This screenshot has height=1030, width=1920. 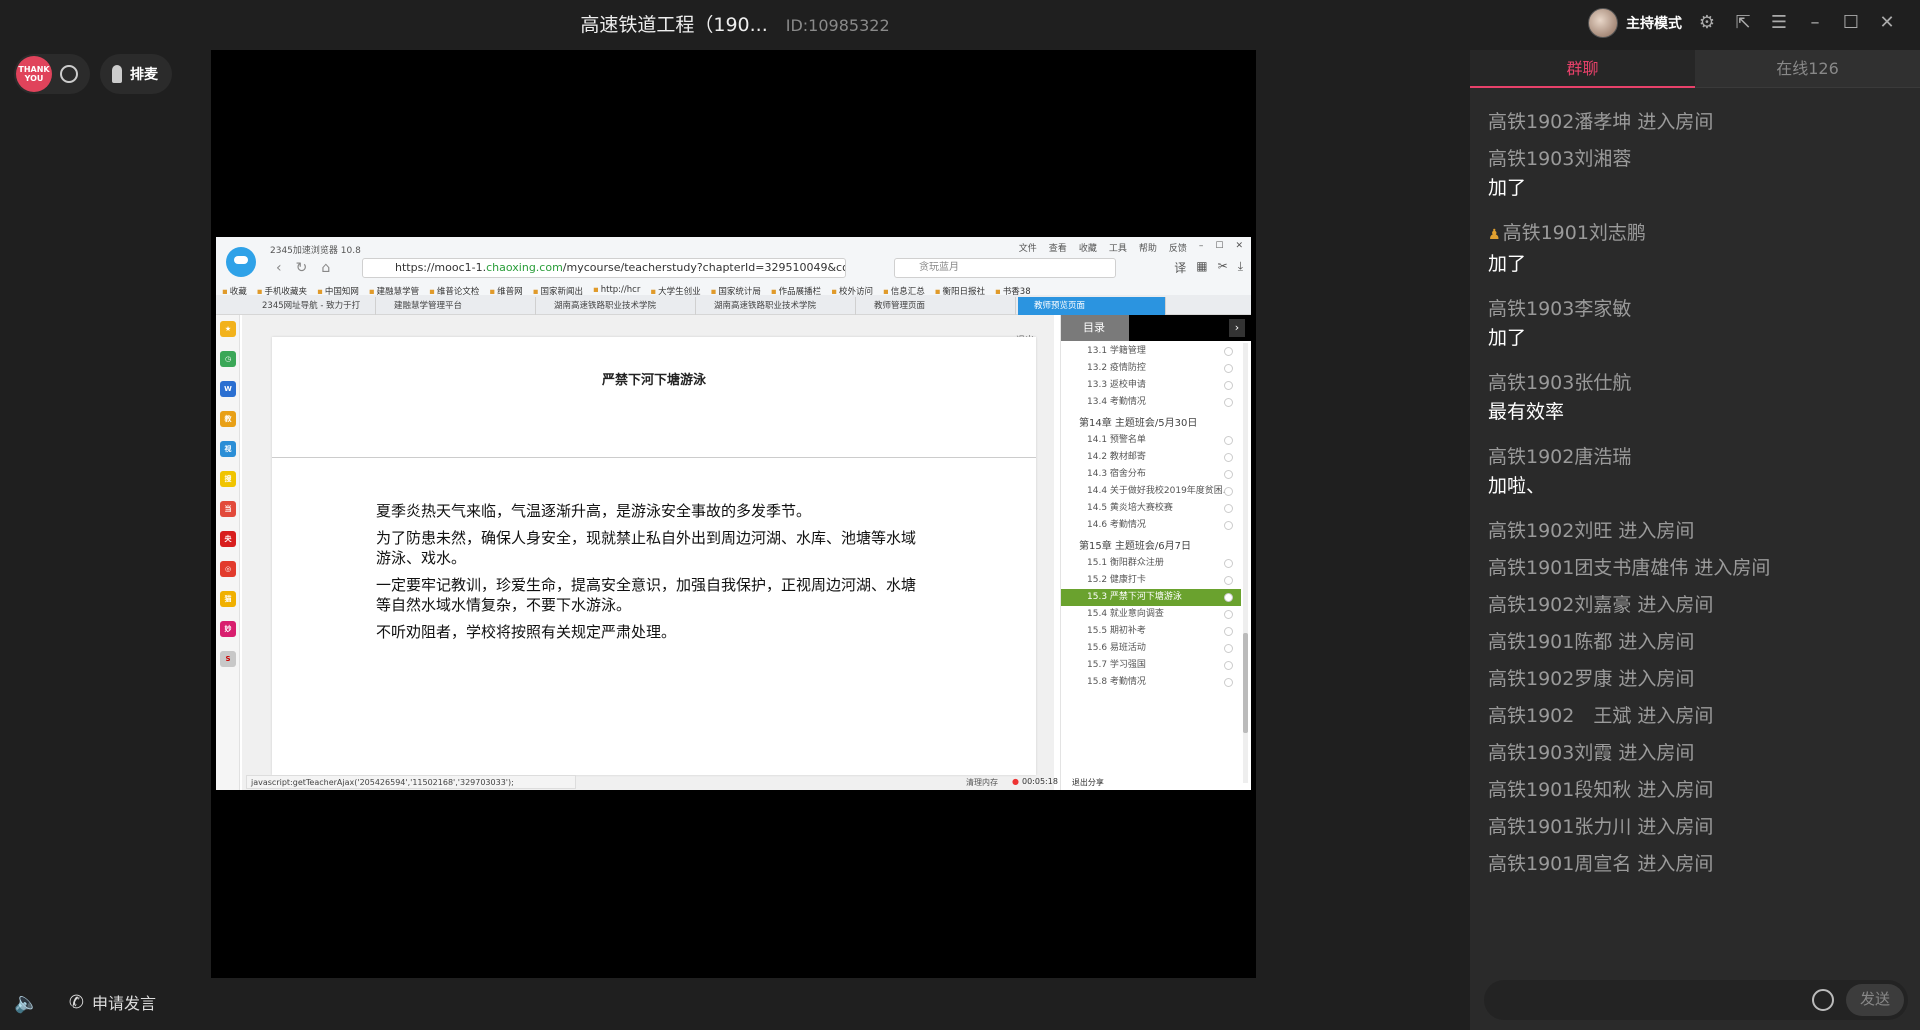 I want to click on catalog-item: 14.6 考勤情况, so click(x=1151, y=525).